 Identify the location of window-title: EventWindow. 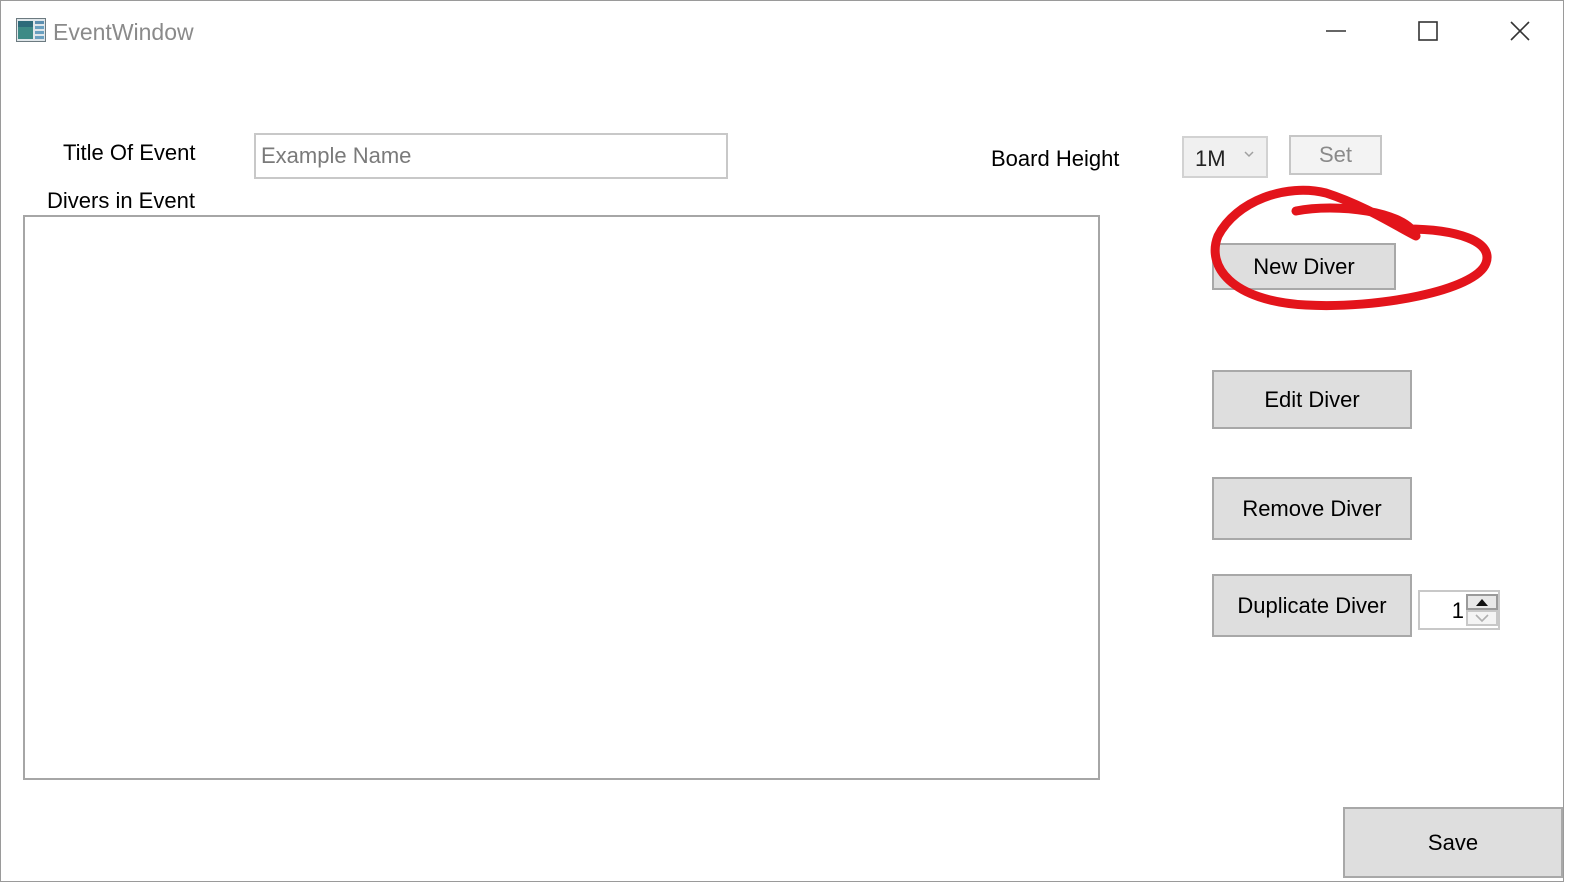
(123, 32).